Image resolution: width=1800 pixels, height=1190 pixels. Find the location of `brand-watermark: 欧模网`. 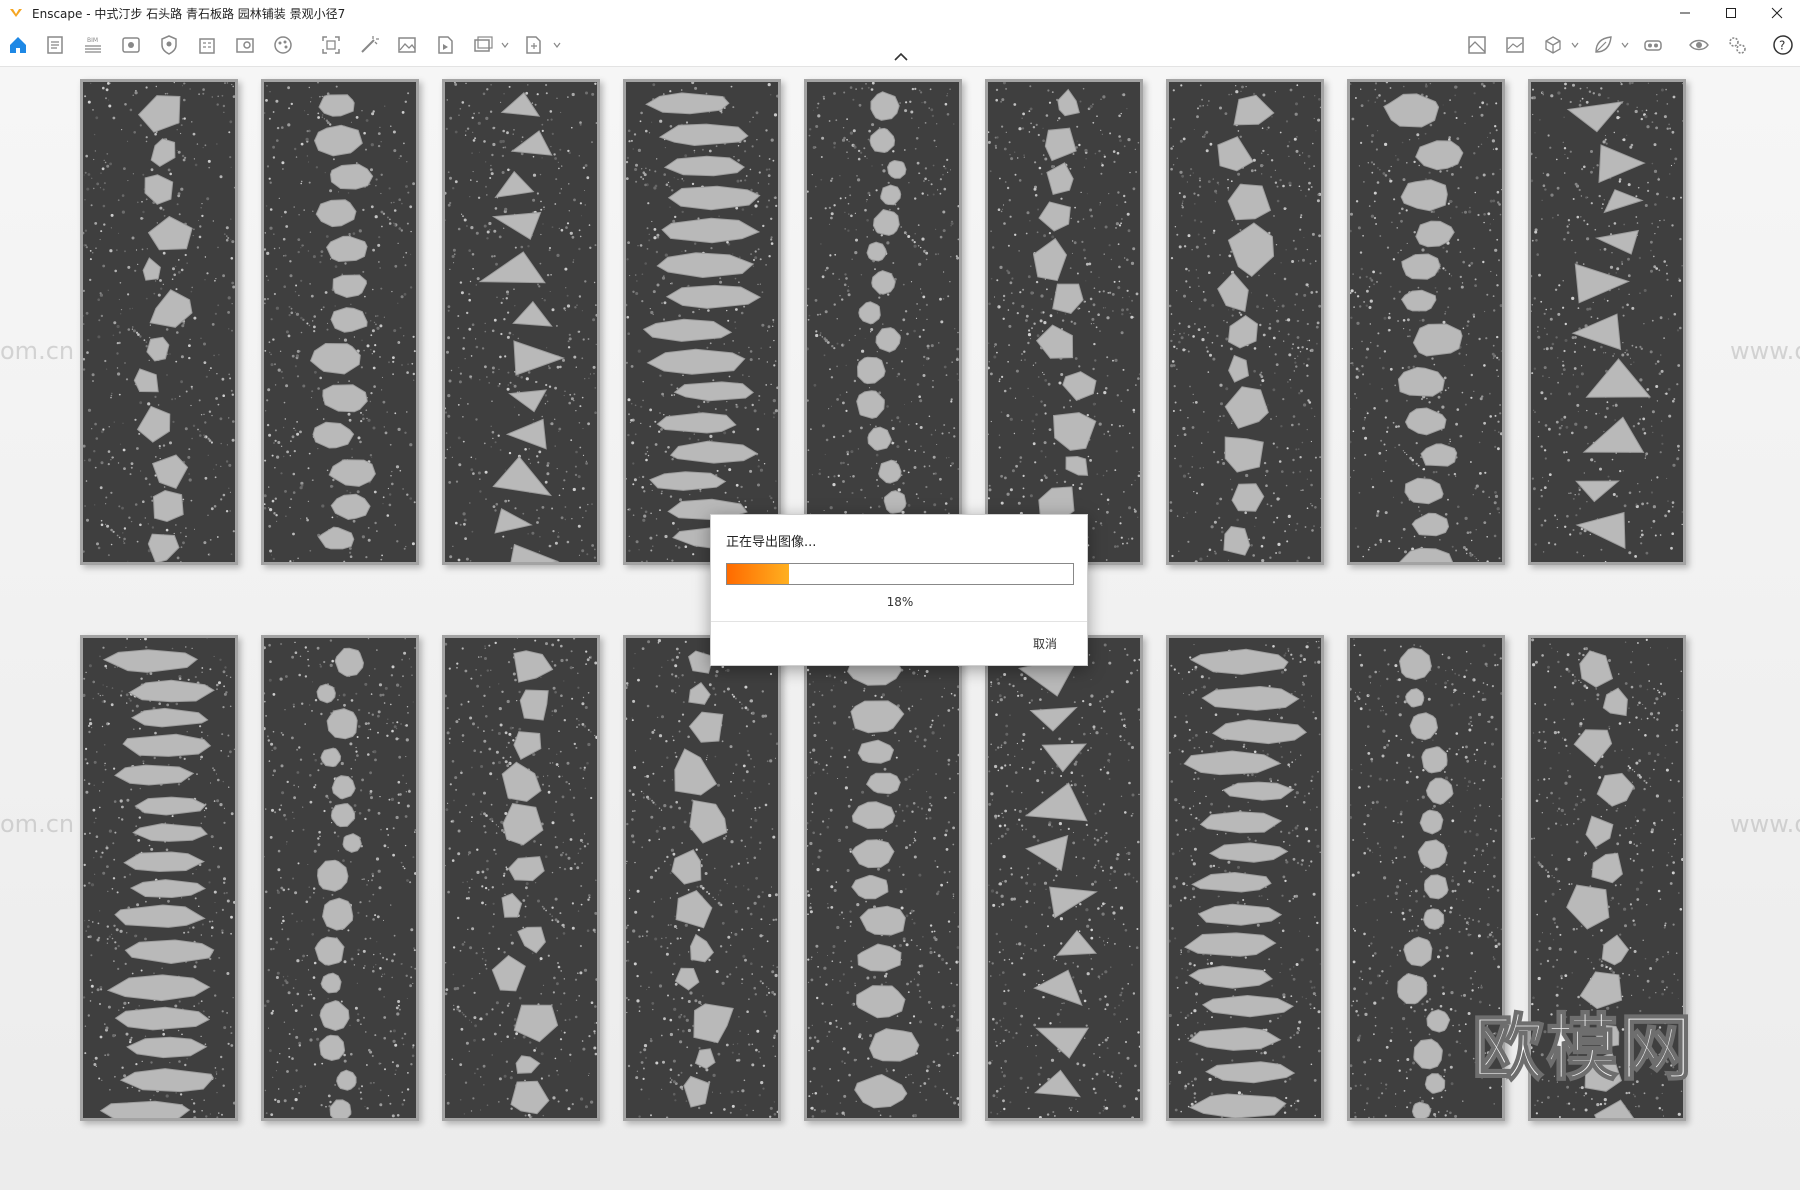

brand-watermark: 欧模网 is located at coordinates (1583, 1048).